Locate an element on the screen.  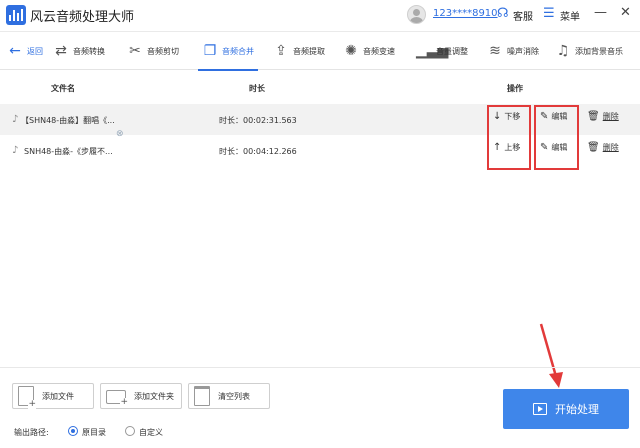
arrow-left-icon: ← is located at coordinates (15, 51).